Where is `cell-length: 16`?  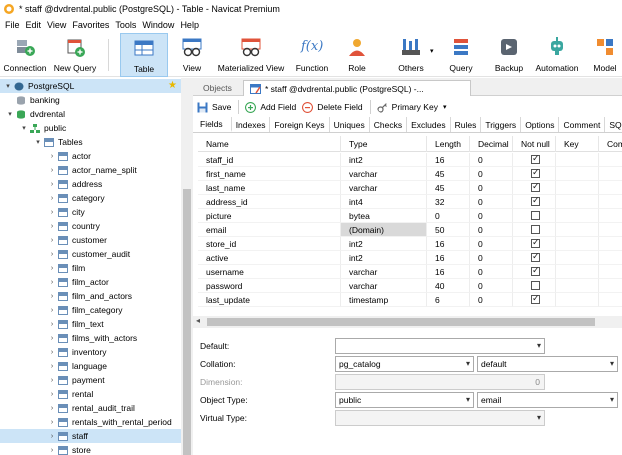 cell-length: 16 is located at coordinates (448, 160).